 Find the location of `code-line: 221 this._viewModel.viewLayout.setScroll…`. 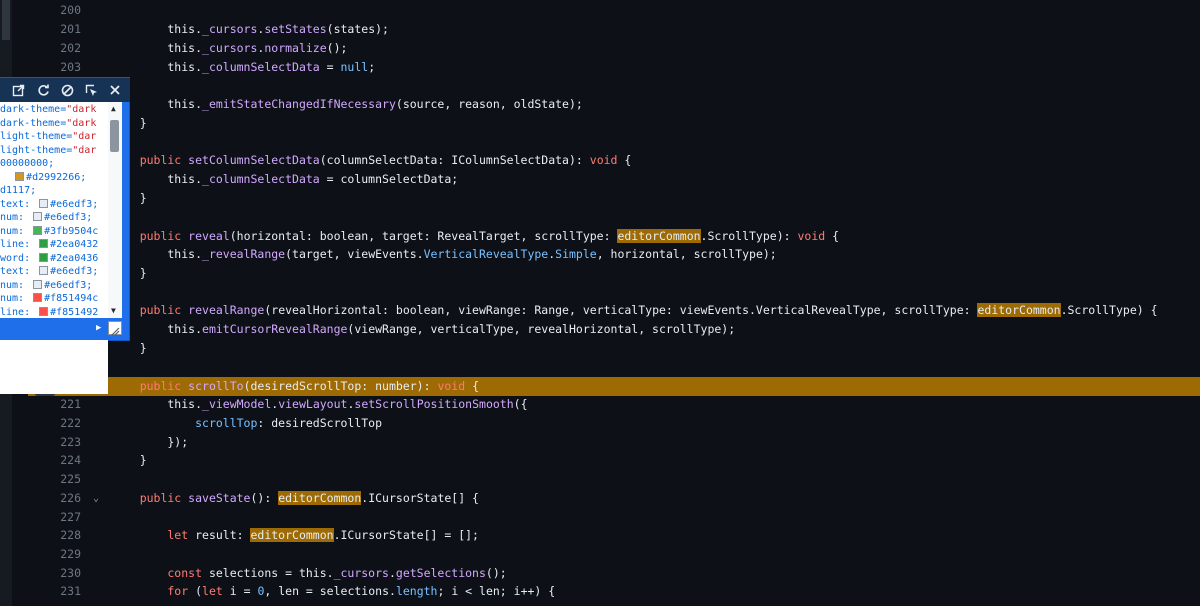

code-line: 221 this._viewModel.viewLayout.setScroll… is located at coordinates (614, 404).